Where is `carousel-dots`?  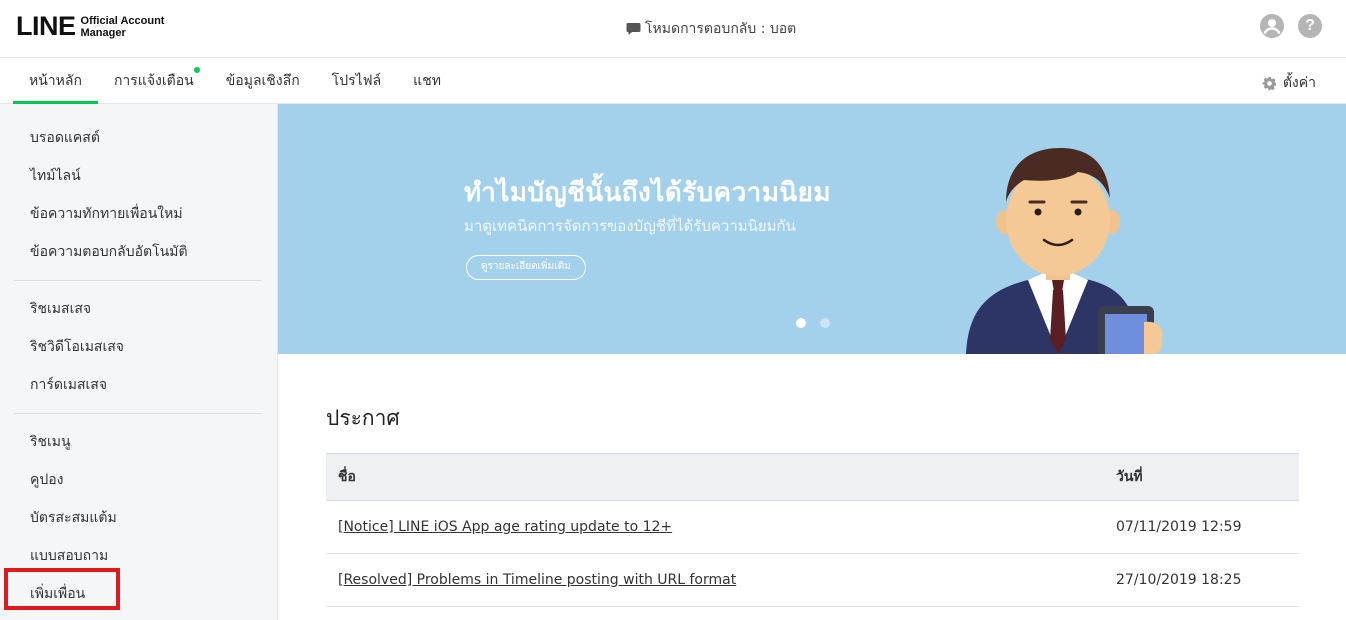 carousel-dots is located at coordinates (813, 323).